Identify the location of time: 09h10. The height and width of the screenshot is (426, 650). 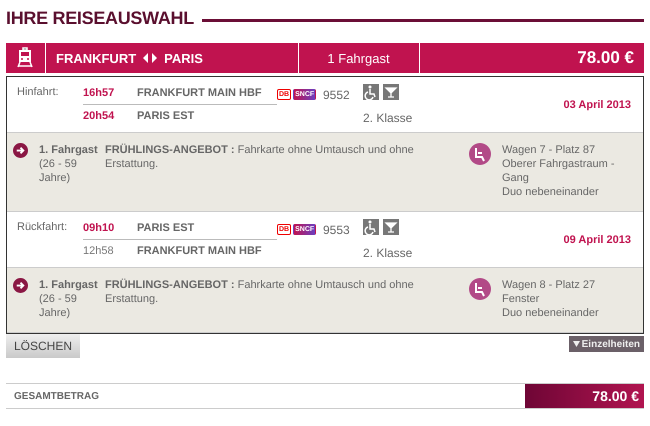
(99, 228).